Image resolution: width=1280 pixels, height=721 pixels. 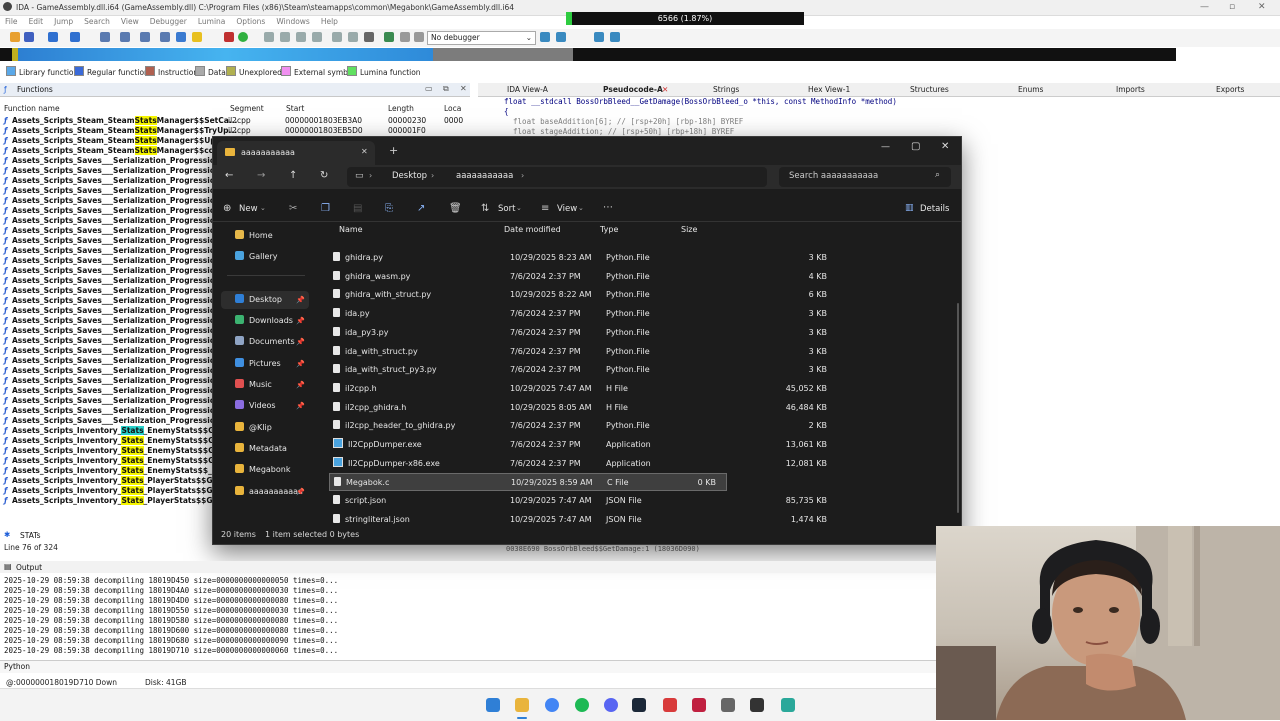 What do you see at coordinates (481, 38) in the screenshot?
I see `debugger-select: No debugger ⌄` at bounding box center [481, 38].